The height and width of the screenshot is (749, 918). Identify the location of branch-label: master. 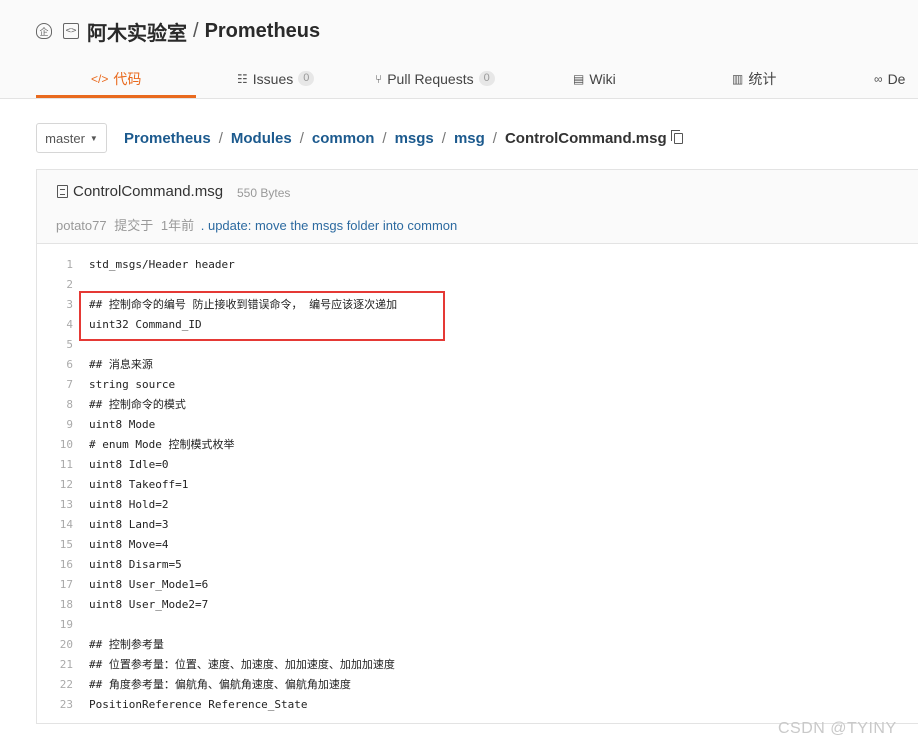
(65, 138).